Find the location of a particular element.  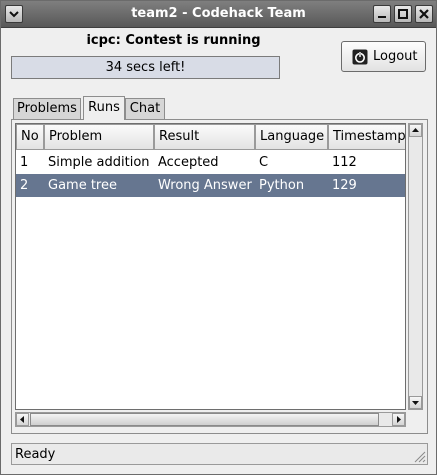

column-header-no: No is located at coordinates (30, 137).